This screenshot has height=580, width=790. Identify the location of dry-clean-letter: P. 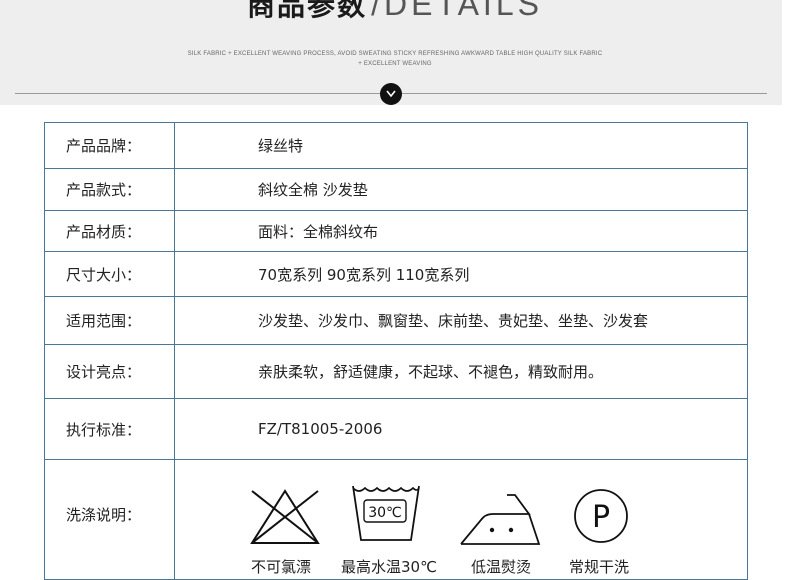
(601, 517).